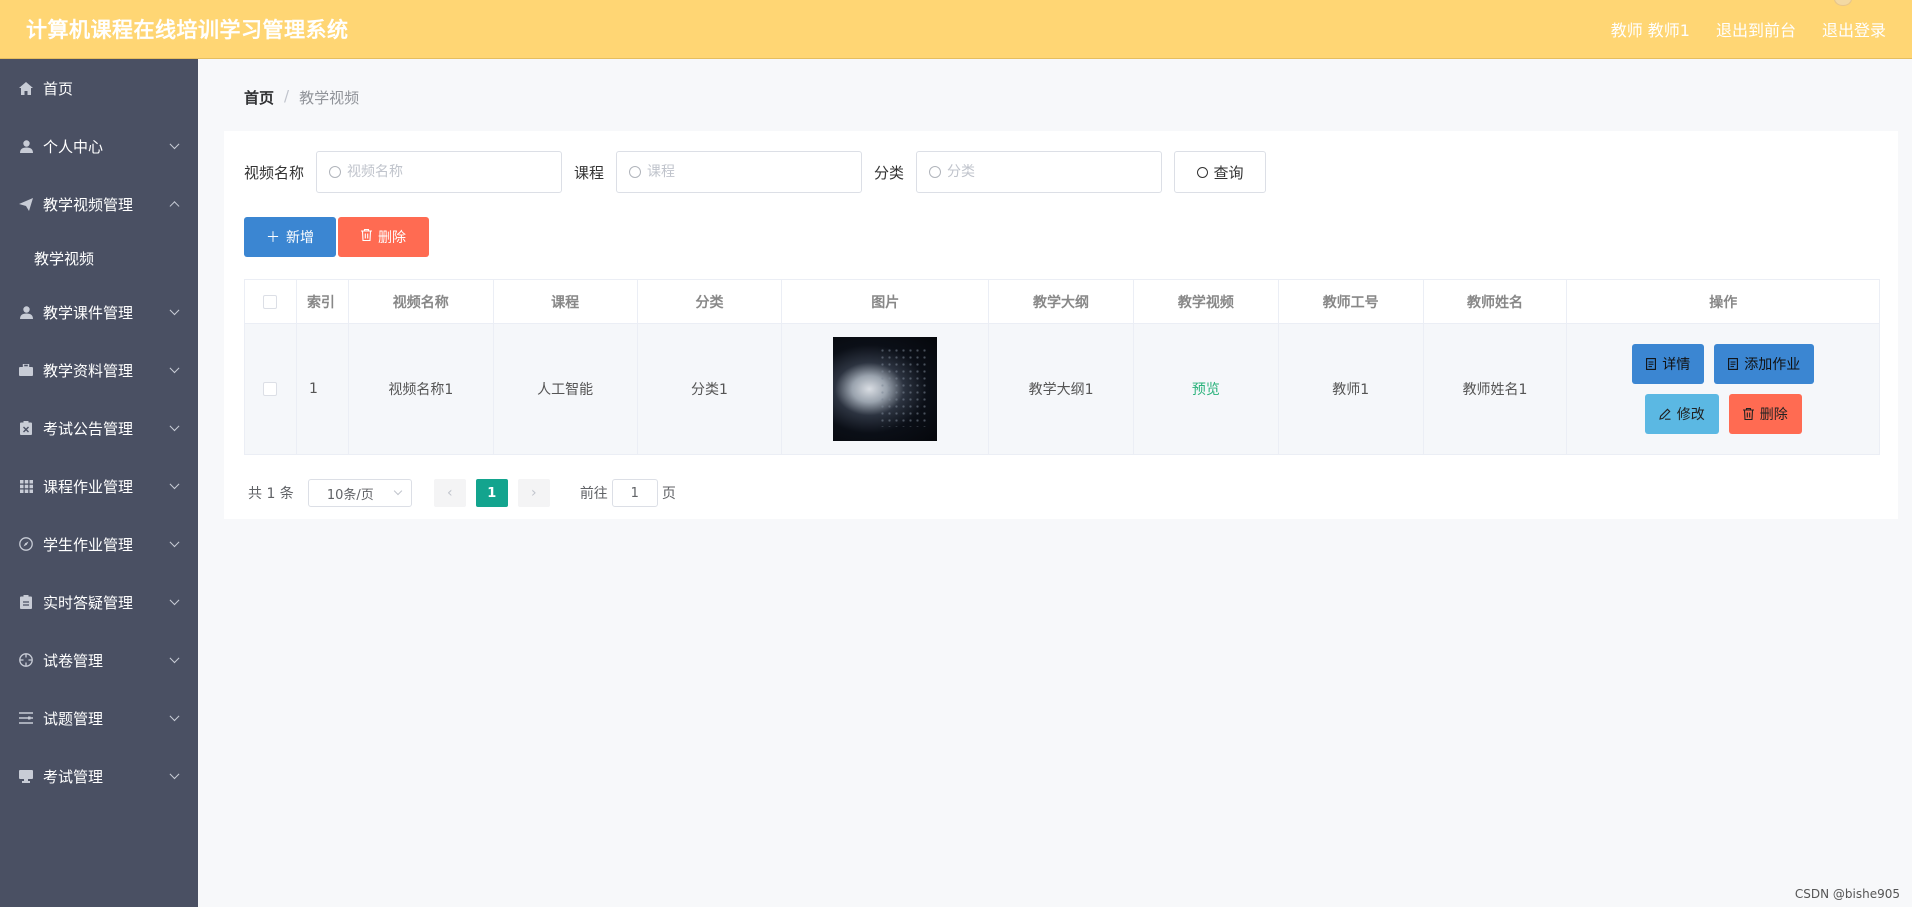 The width and height of the screenshot is (1912, 907). I want to click on sidebar-item-student-homework-management: 学生作业管理, so click(99, 544).